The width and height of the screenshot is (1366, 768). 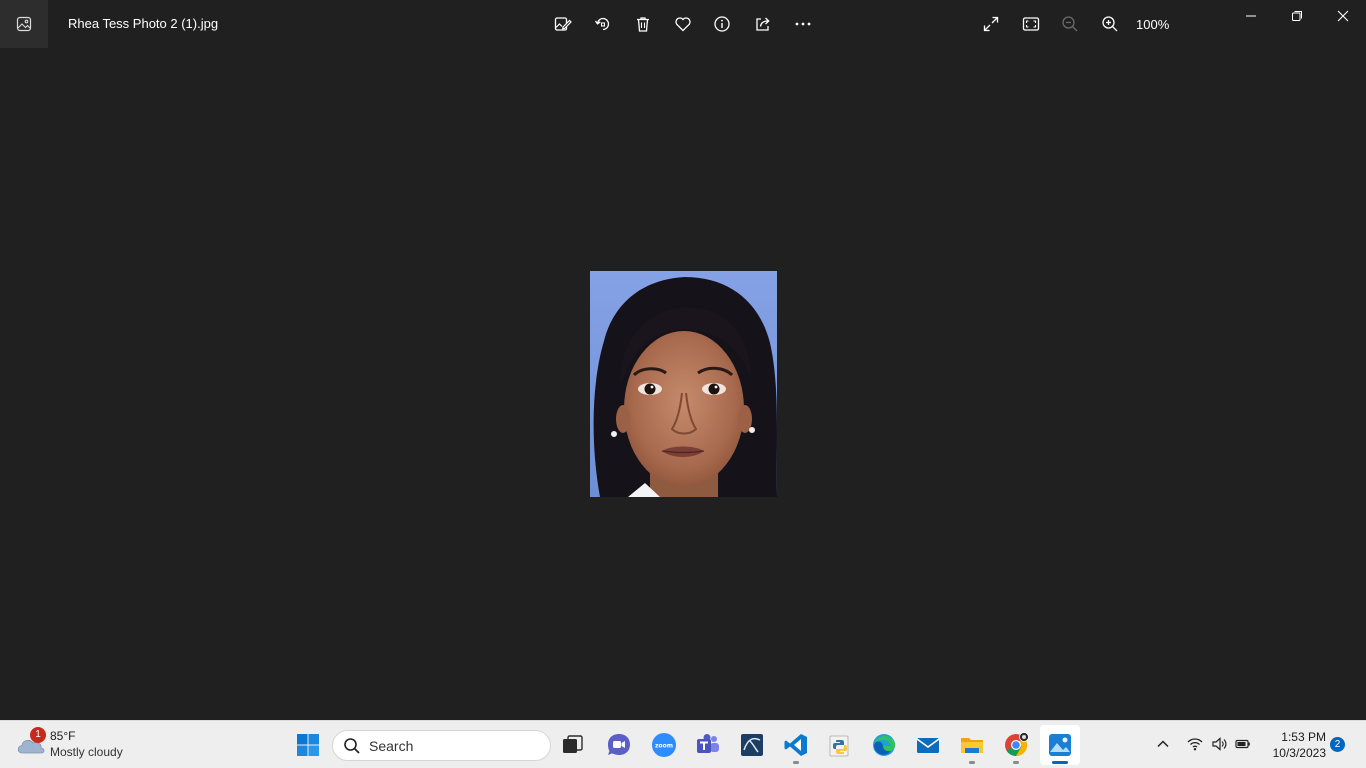 I want to click on minimize-icon, so click(x=1251, y=16).